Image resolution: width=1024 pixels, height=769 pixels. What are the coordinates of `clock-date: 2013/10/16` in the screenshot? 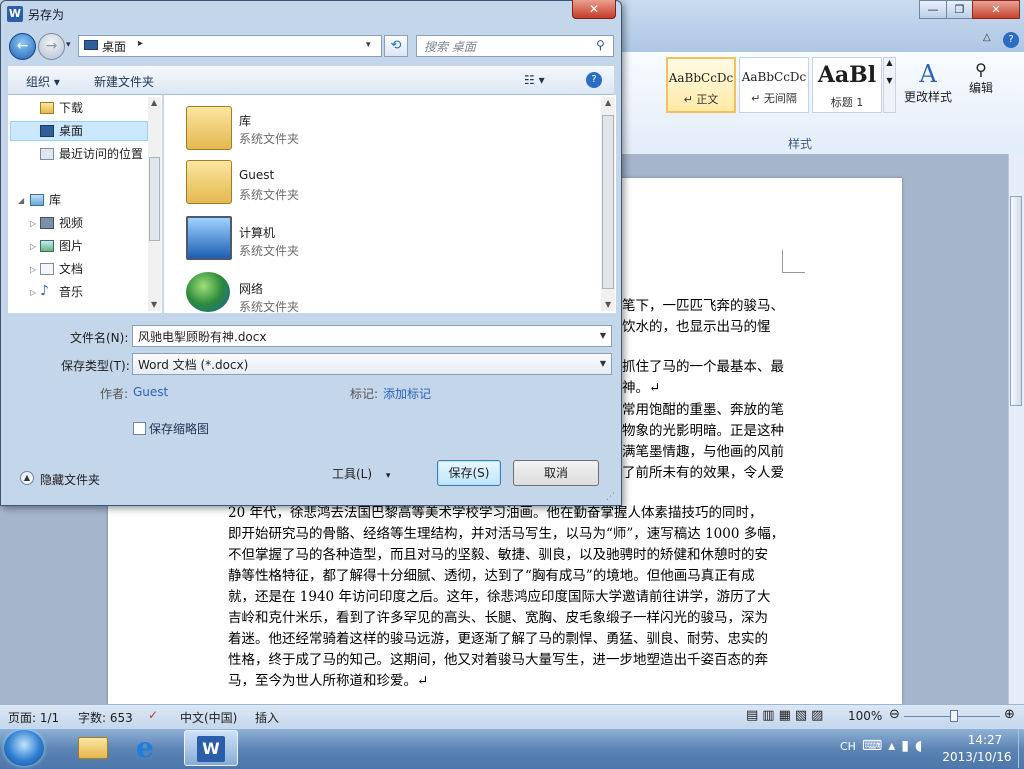 It's located at (977, 757).